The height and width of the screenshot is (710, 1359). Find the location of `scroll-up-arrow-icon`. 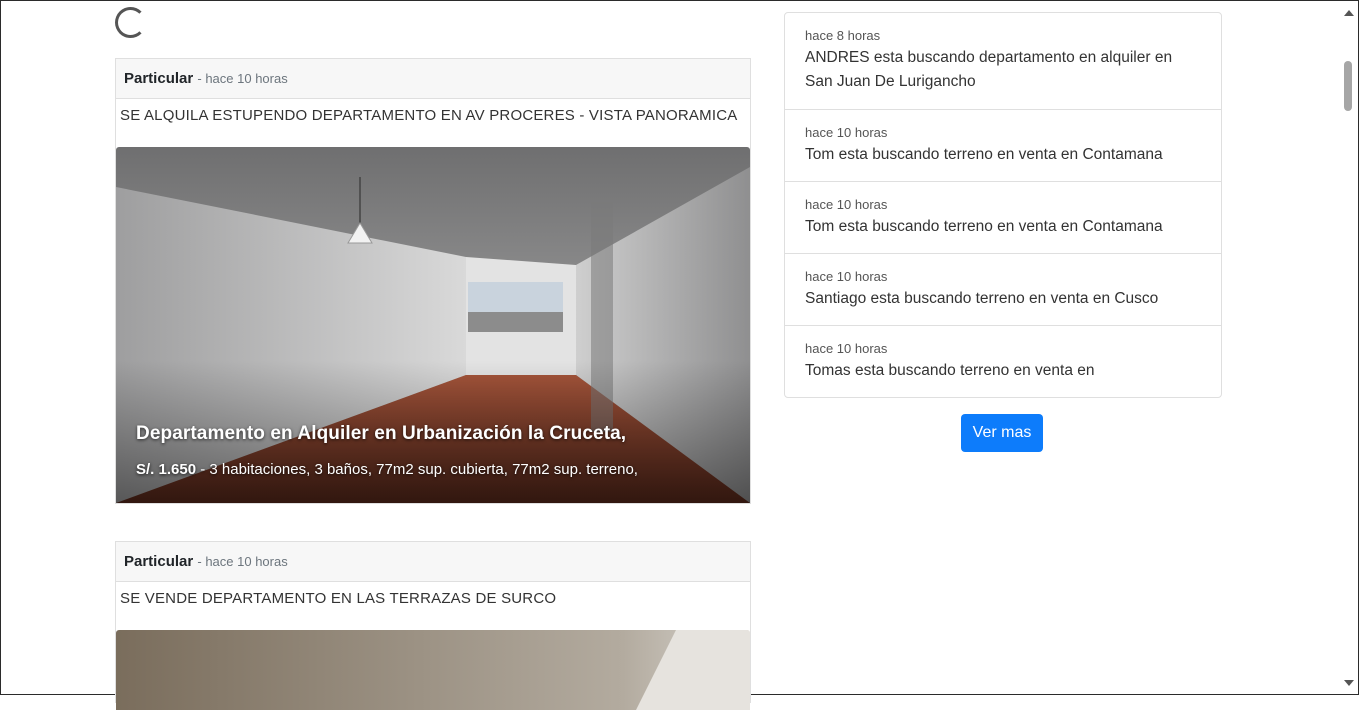

scroll-up-arrow-icon is located at coordinates (1349, 13).